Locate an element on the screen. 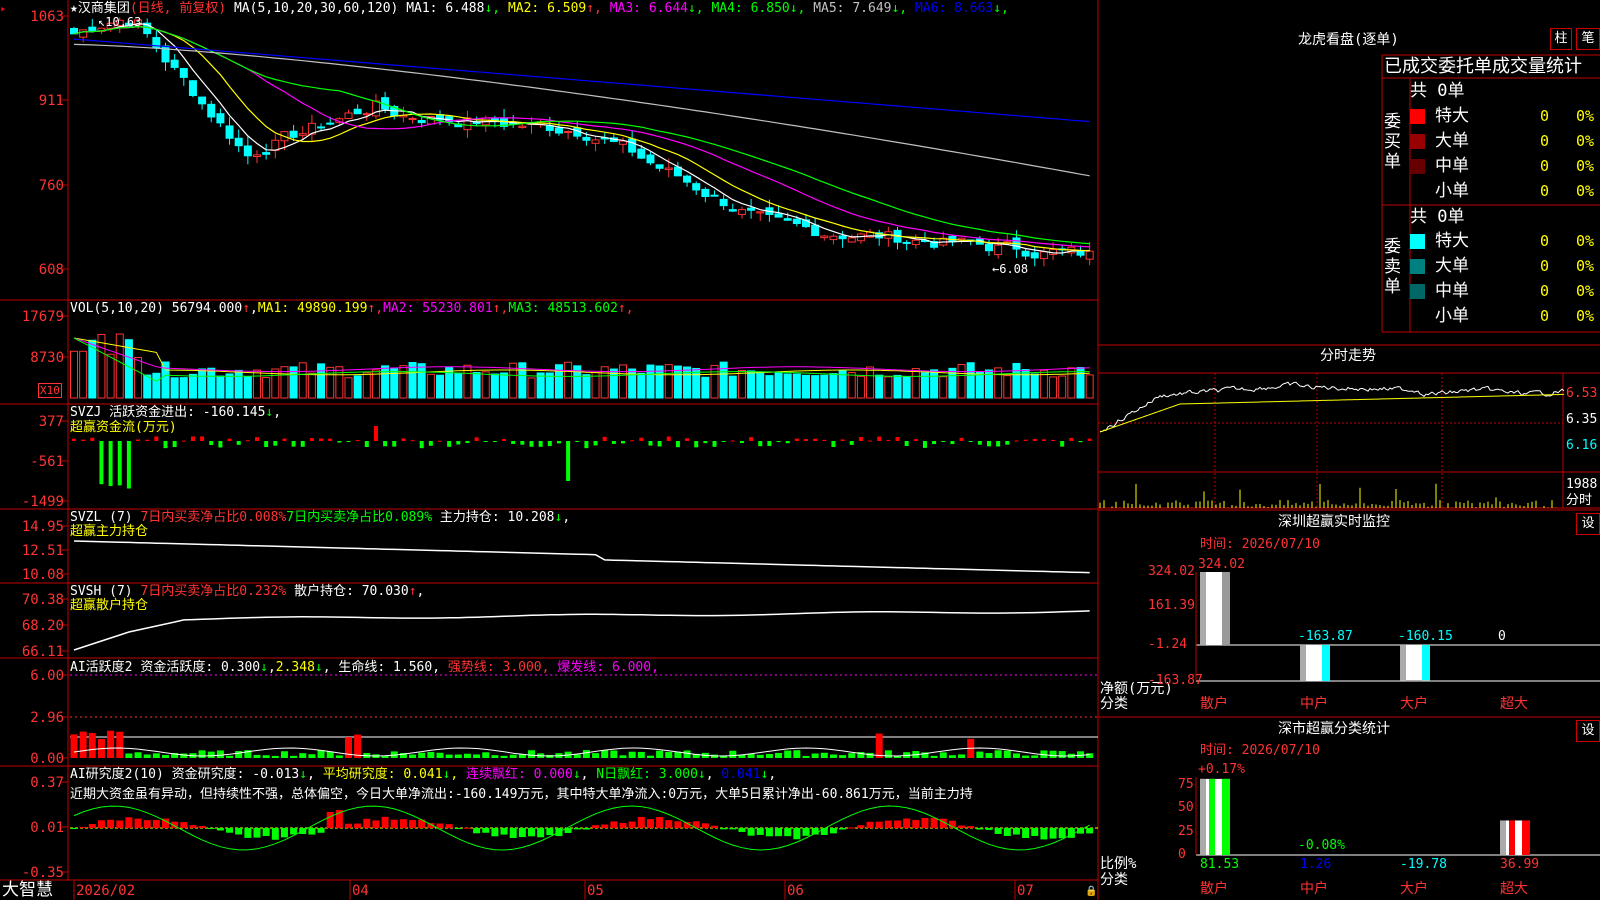  tick-view-button: 笔 is located at coordinates (1588, 39).